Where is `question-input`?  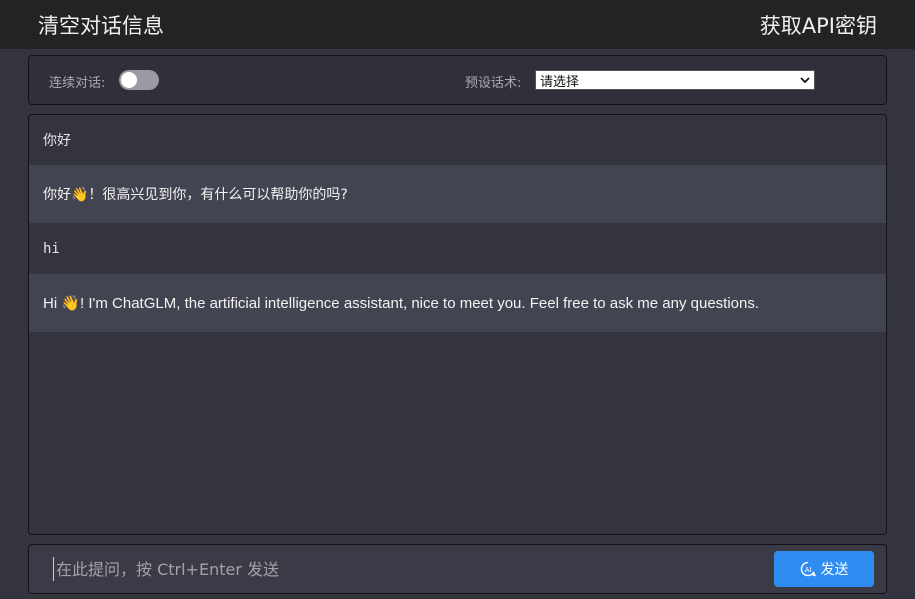
question-input is located at coordinates (403, 569).